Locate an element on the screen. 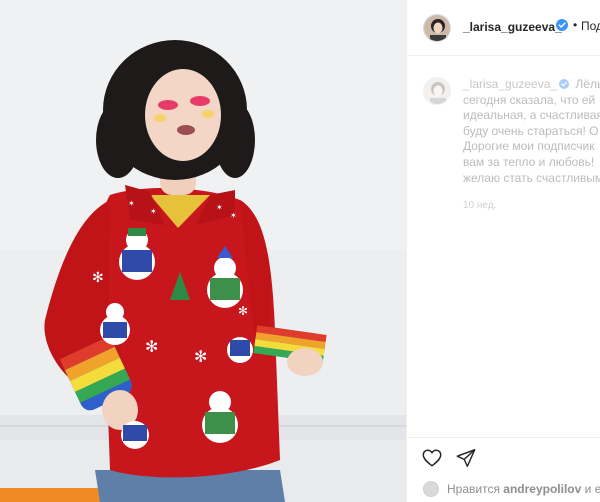 The image size is (600, 502). share-icon is located at coordinates (466, 458).